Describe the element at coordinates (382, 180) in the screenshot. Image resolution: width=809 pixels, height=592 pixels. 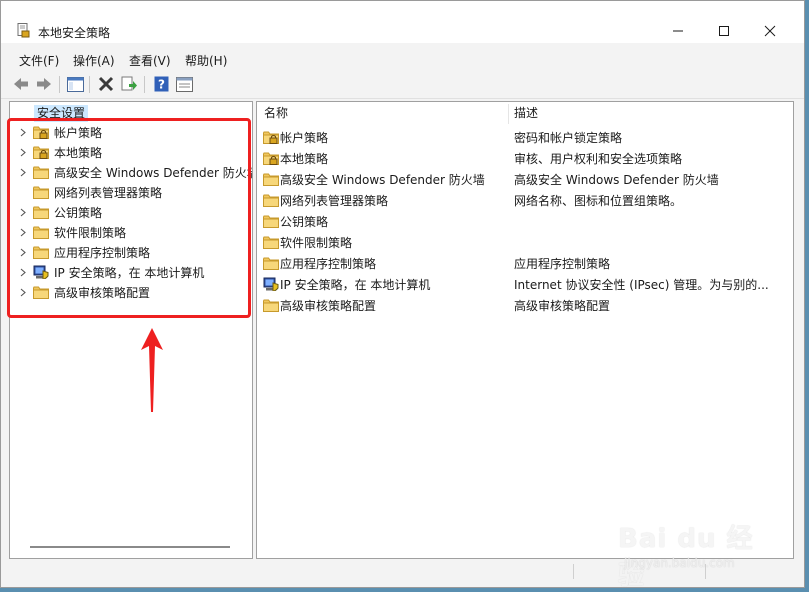
I see `list-row-name: 高级安全 Windows Defender 防火墙` at that location.